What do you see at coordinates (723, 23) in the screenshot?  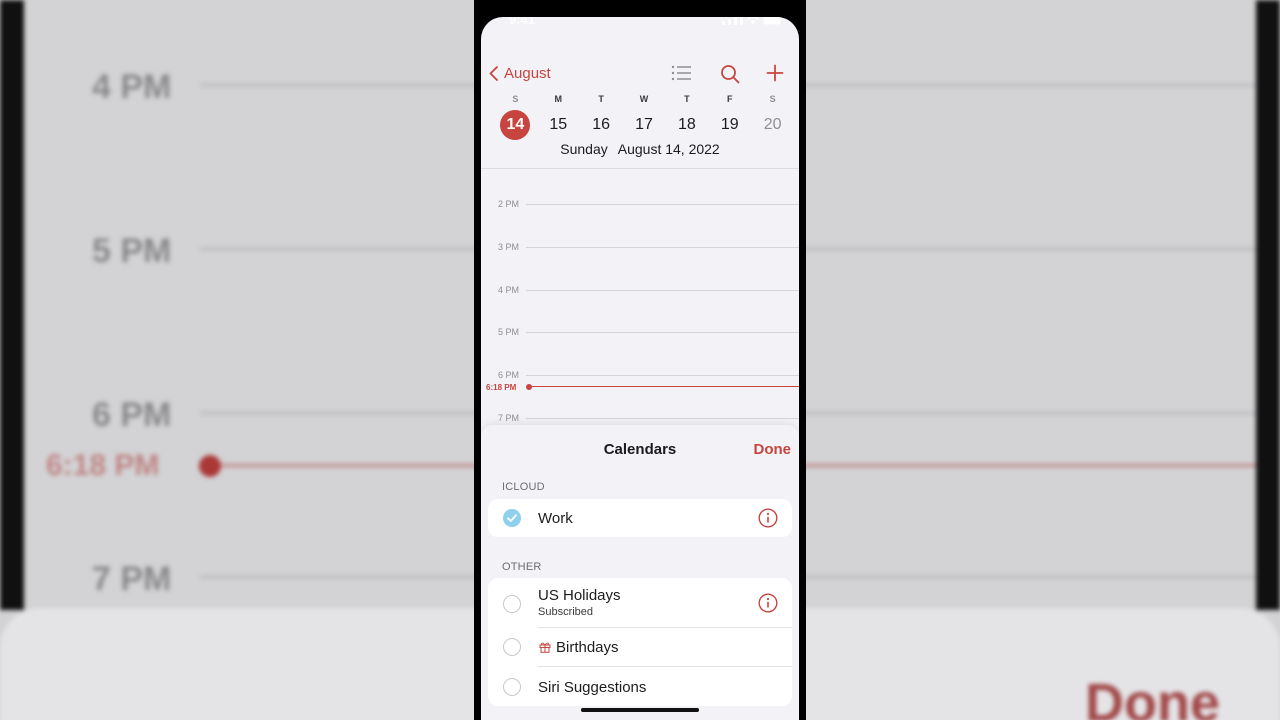 I see `signal-icon` at bounding box center [723, 23].